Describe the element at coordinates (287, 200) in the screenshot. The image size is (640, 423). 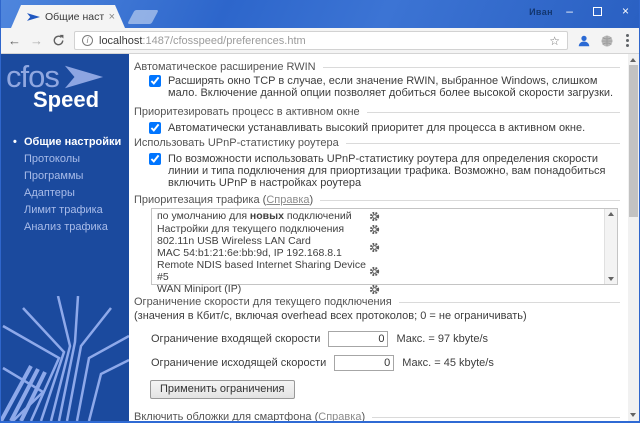
I see `traffic-help-link: Справка` at that location.